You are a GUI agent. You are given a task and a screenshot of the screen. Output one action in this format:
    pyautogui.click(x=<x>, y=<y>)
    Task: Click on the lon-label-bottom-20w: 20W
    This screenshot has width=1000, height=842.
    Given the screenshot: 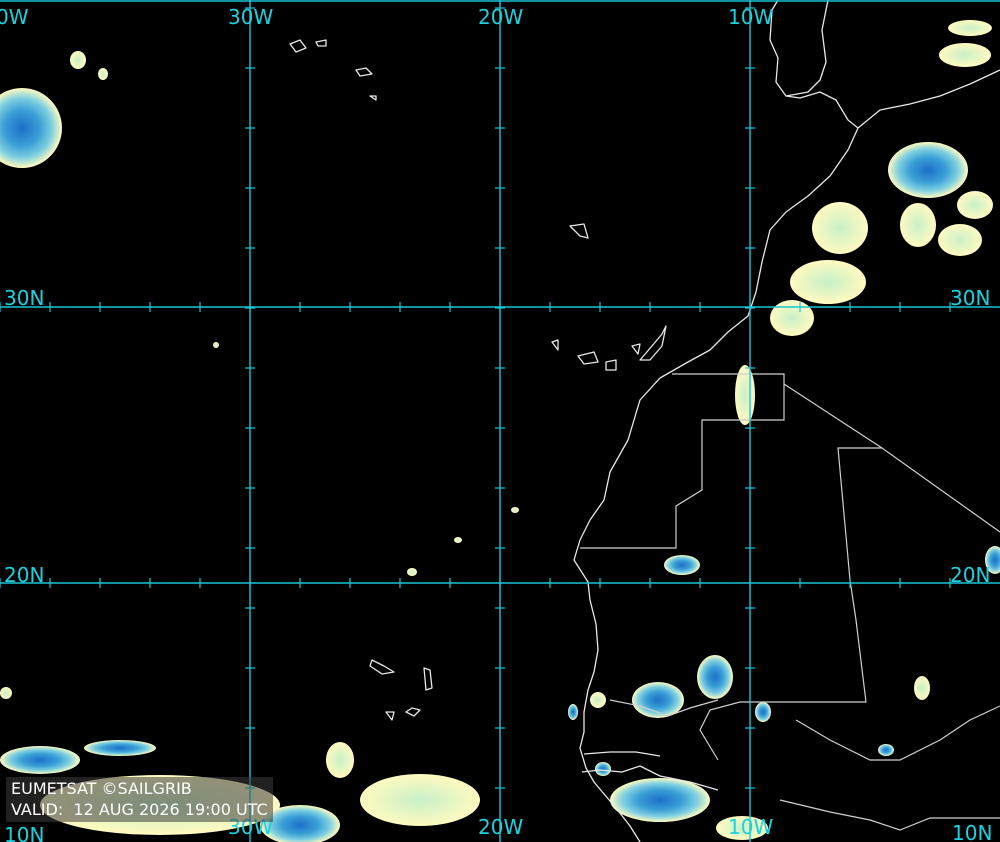 What is the action you would take?
    pyautogui.click(x=500, y=827)
    